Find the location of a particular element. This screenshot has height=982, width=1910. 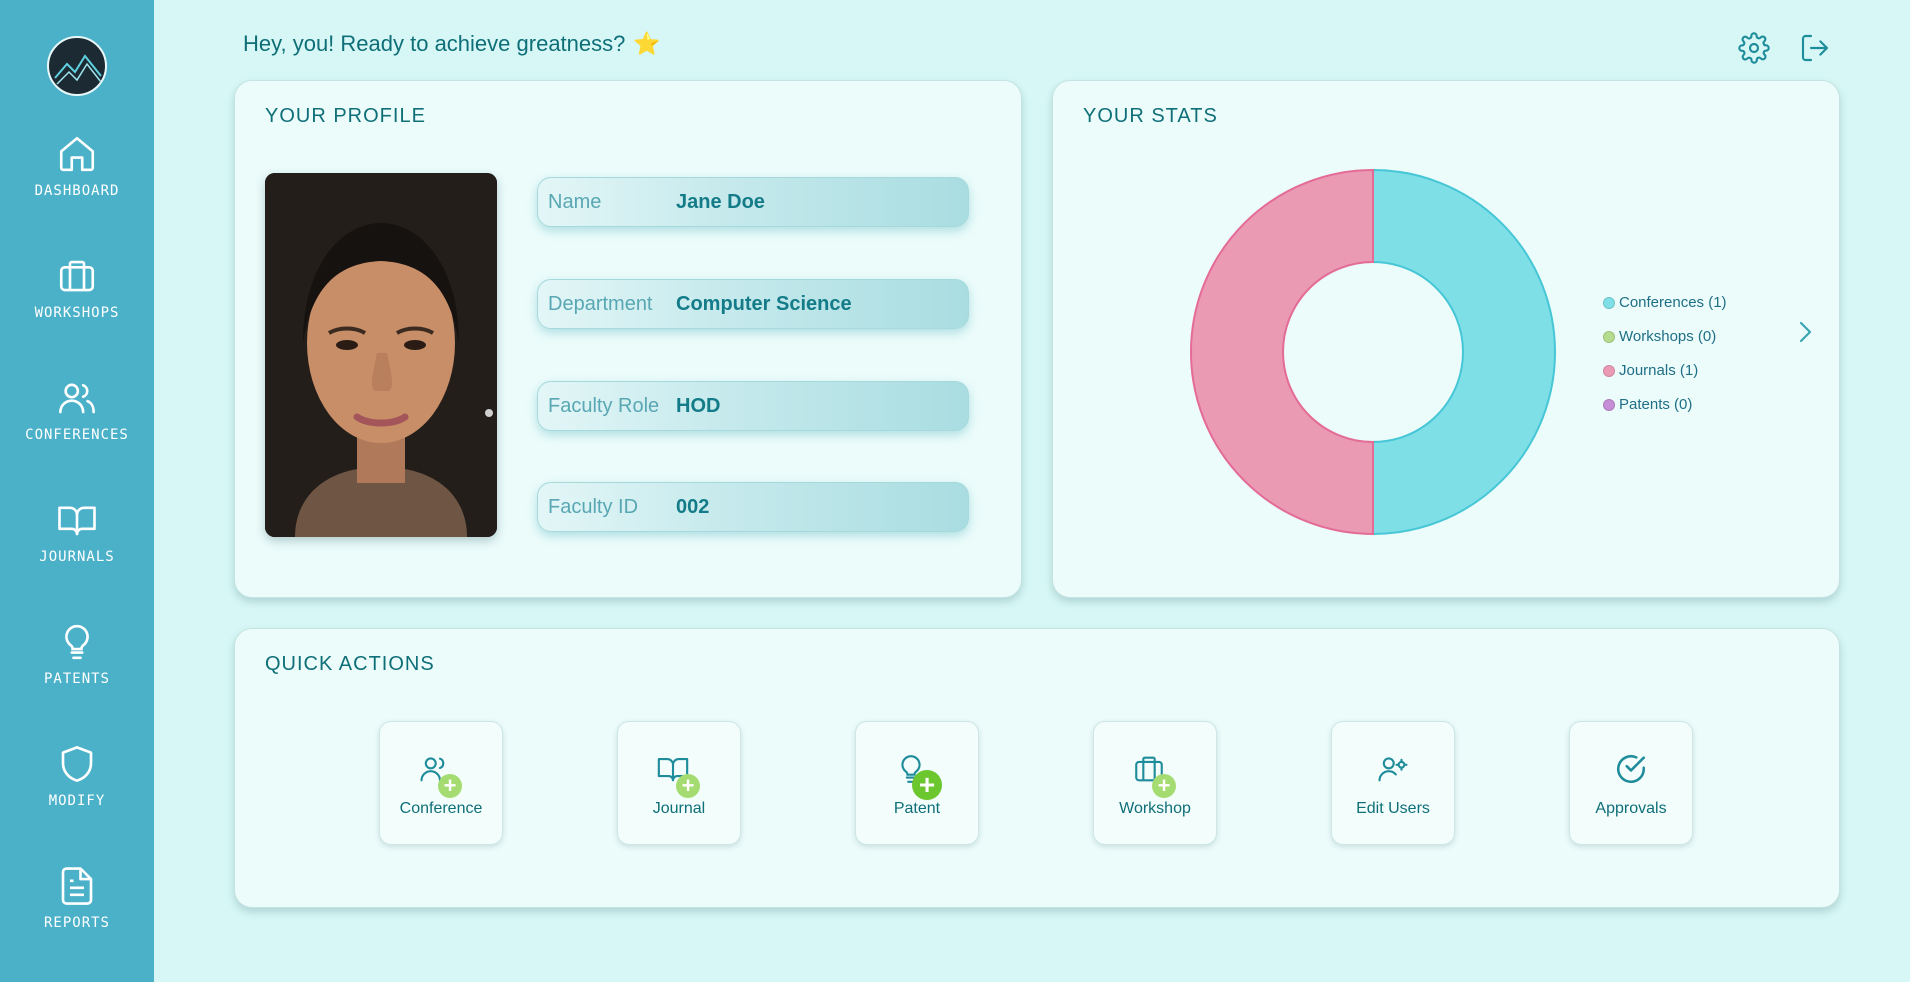

legend-label: Workshops (0) is located at coordinates (1668, 336).